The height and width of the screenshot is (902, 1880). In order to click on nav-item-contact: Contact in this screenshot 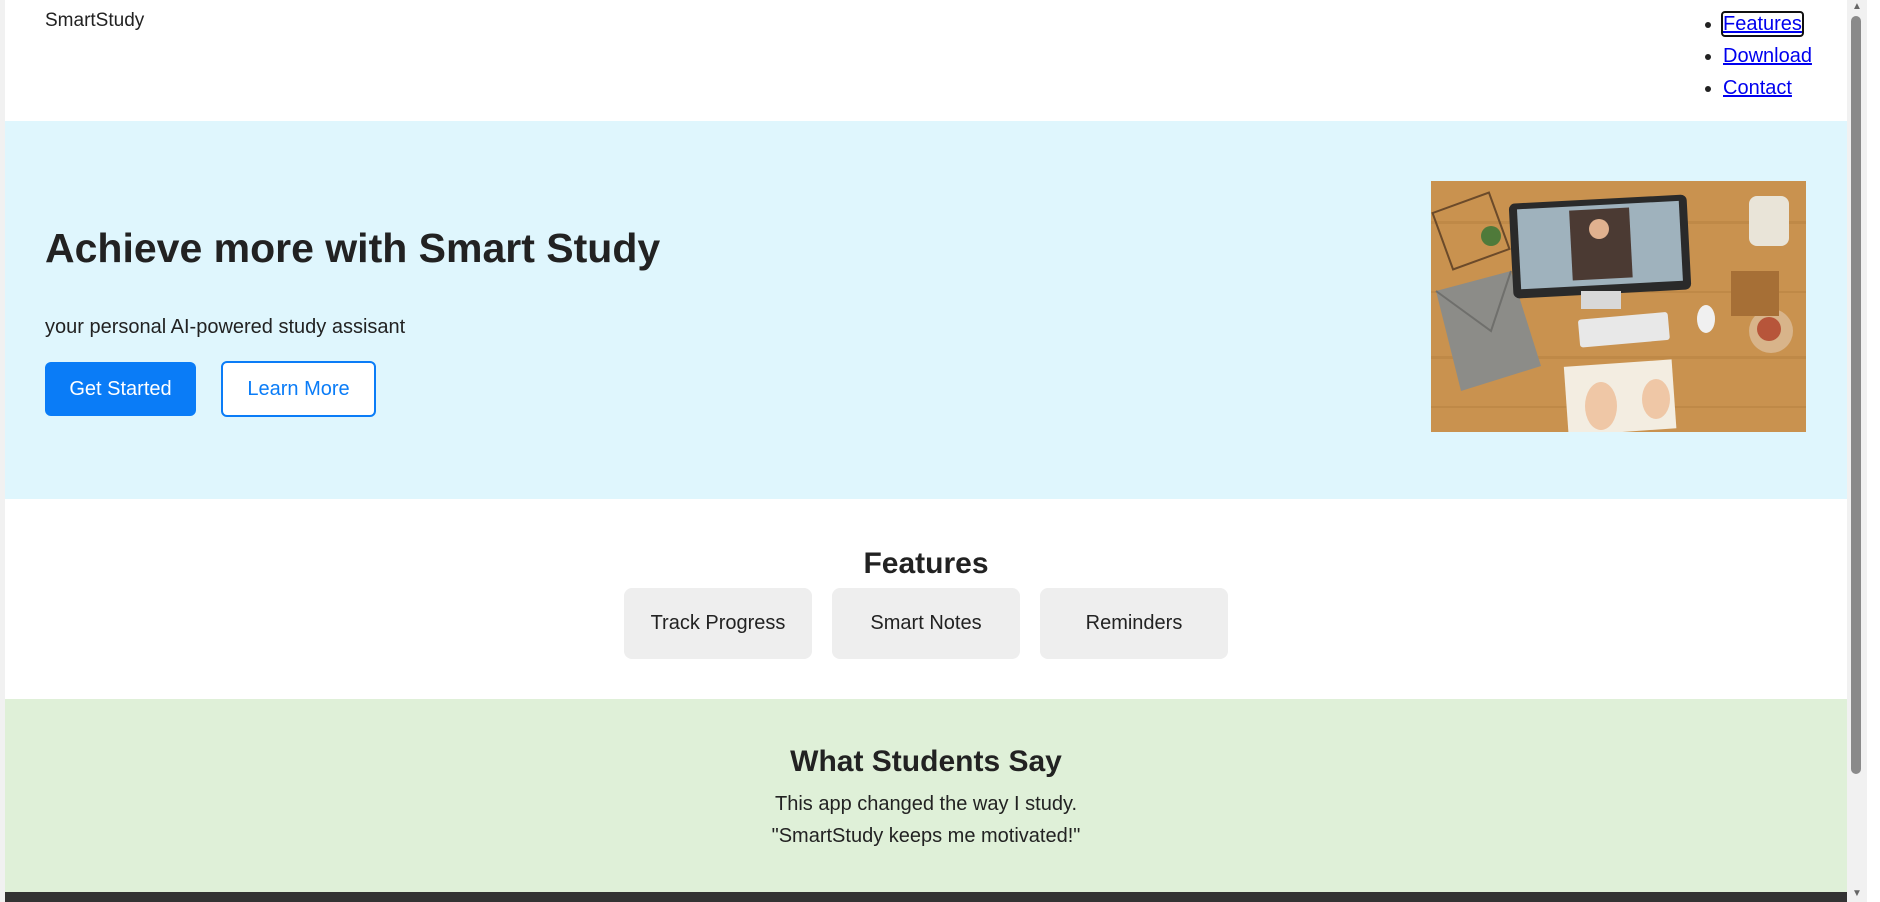, I will do `click(1767, 88)`.